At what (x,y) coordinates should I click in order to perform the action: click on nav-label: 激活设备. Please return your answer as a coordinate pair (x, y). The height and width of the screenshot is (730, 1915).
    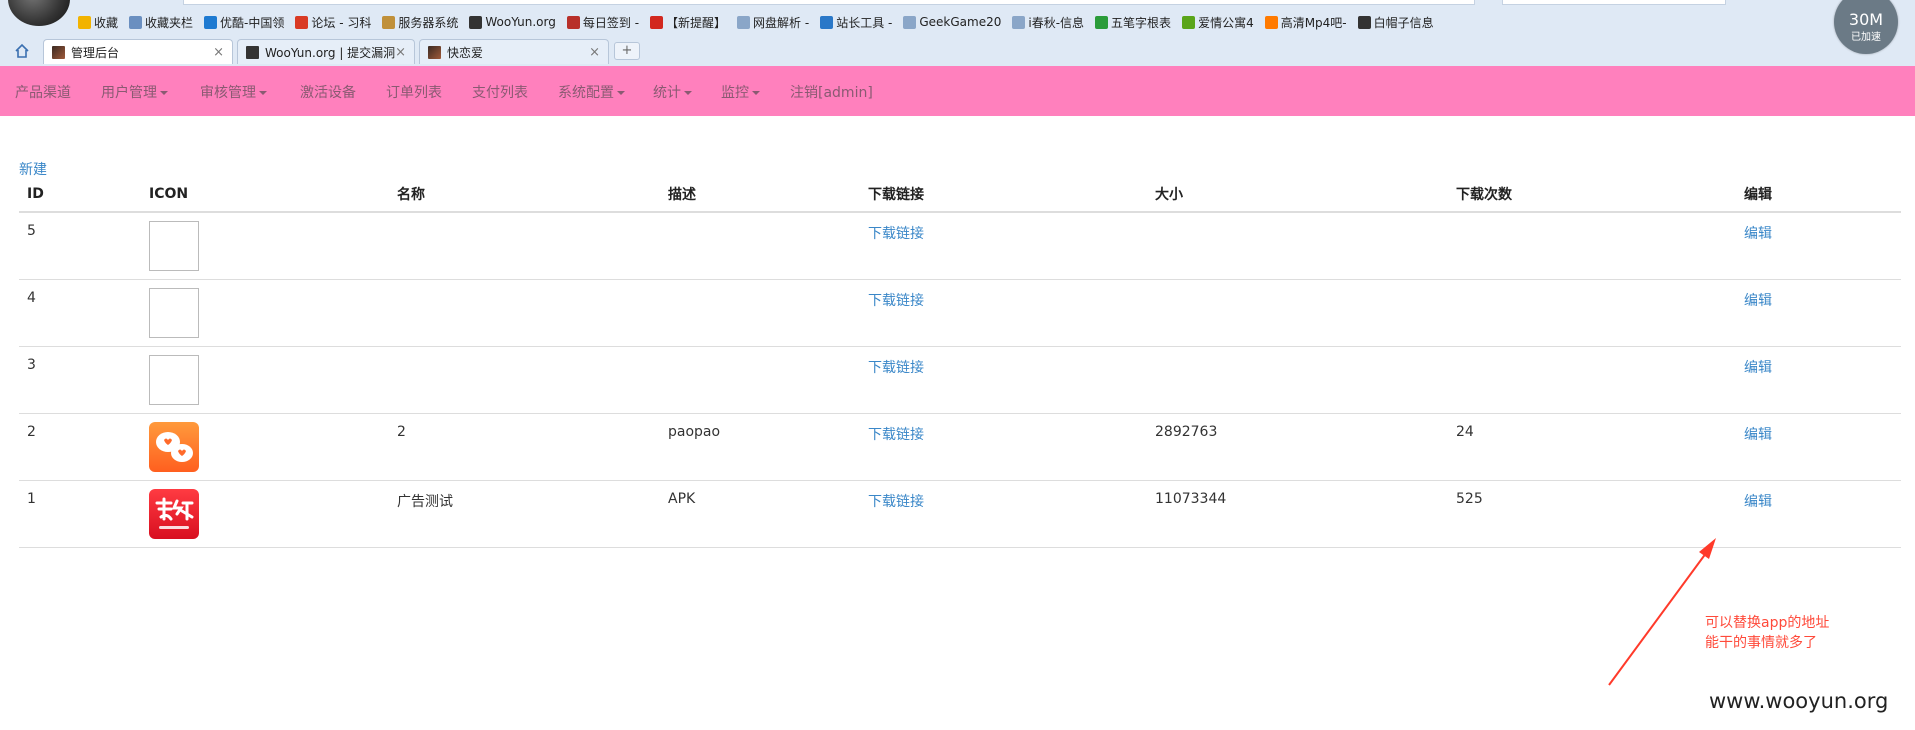
    Looking at the image, I should click on (328, 93).